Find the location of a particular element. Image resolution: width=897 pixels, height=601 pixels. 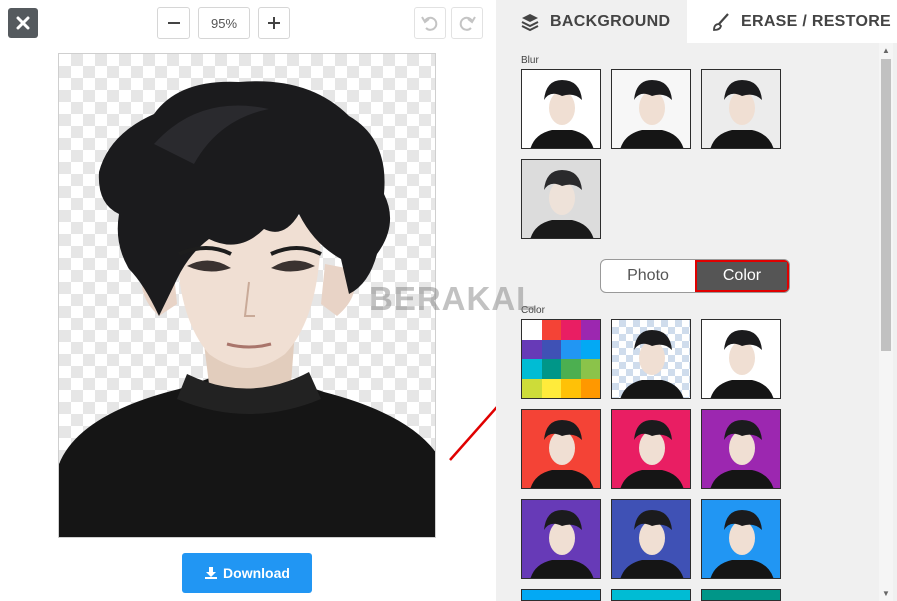

zoom-in-button is located at coordinates (274, 23).